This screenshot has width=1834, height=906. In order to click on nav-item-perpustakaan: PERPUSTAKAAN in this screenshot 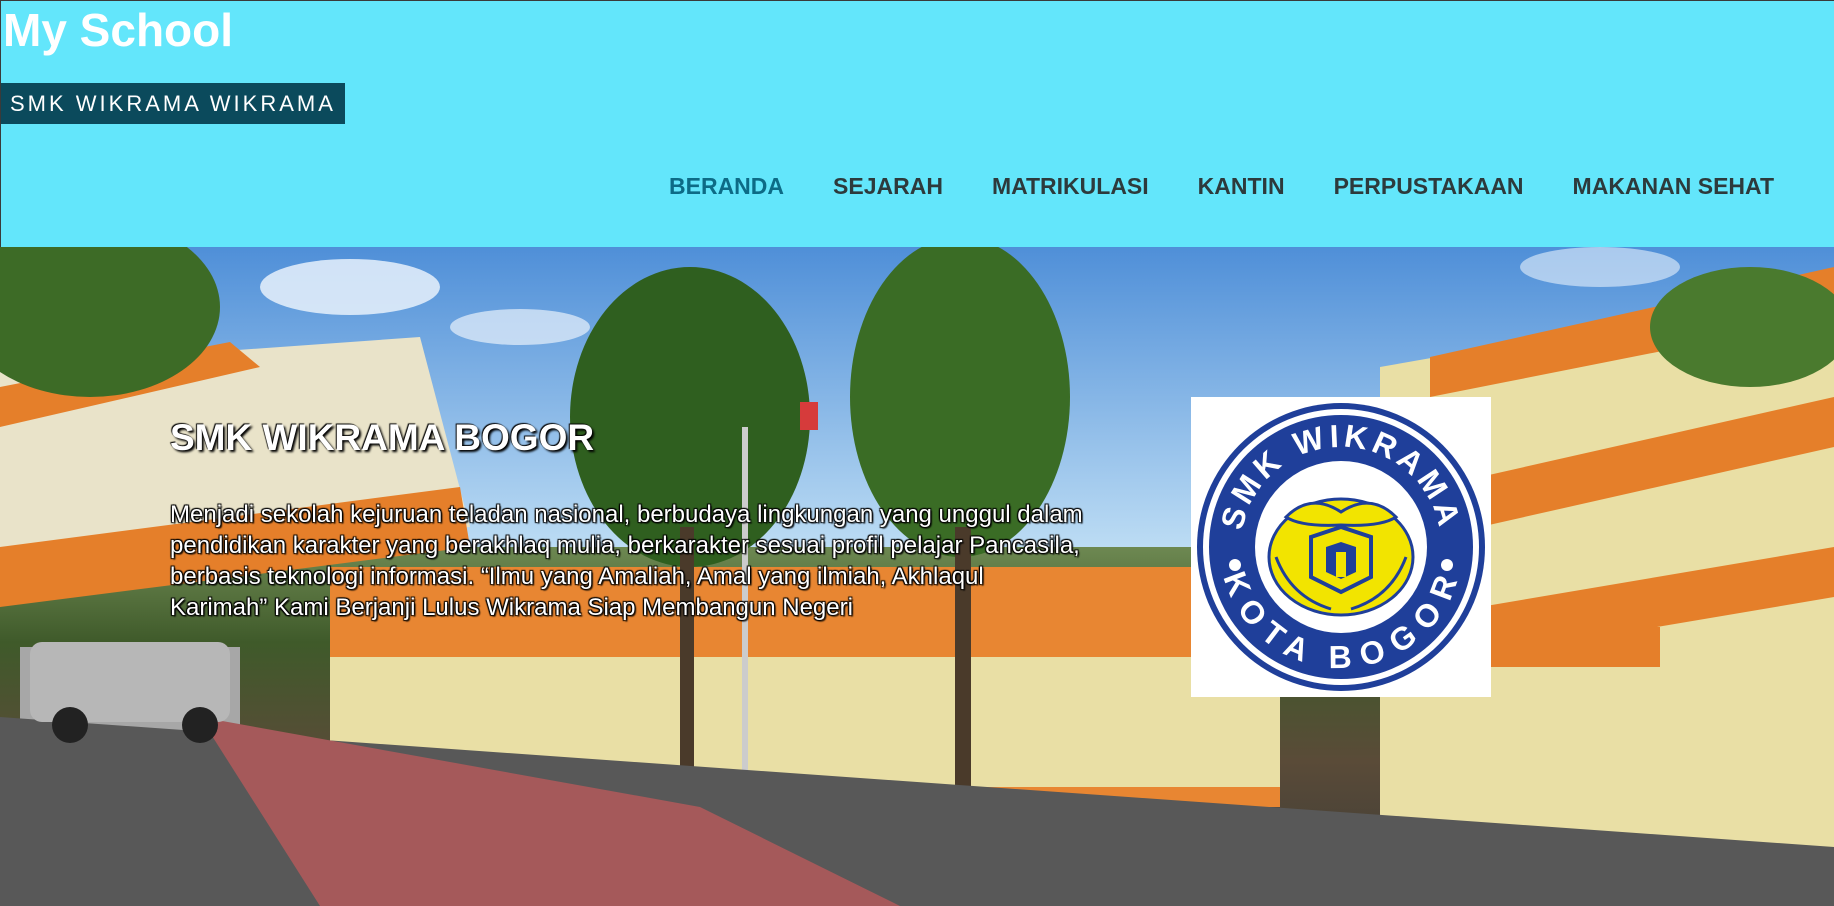, I will do `click(1429, 186)`.